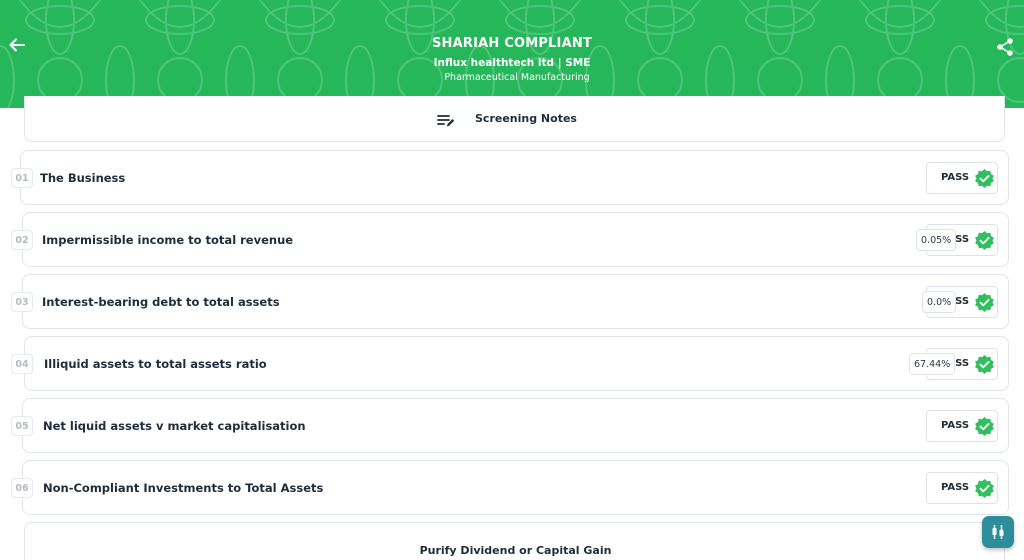 The width and height of the screenshot is (1024, 560). Describe the element at coordinates (510, 177) in the screenshot. I see `criteria-row-the-business: 01 The Business PASS` at that location.